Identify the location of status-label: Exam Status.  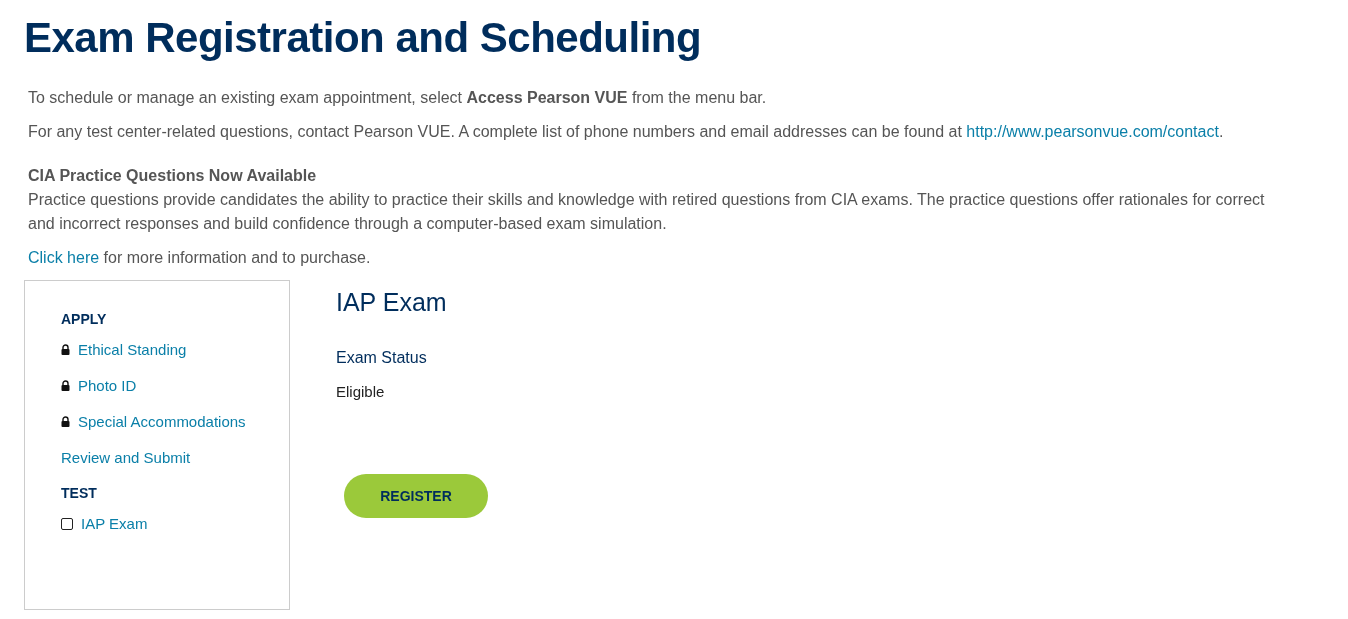
(381, 358).